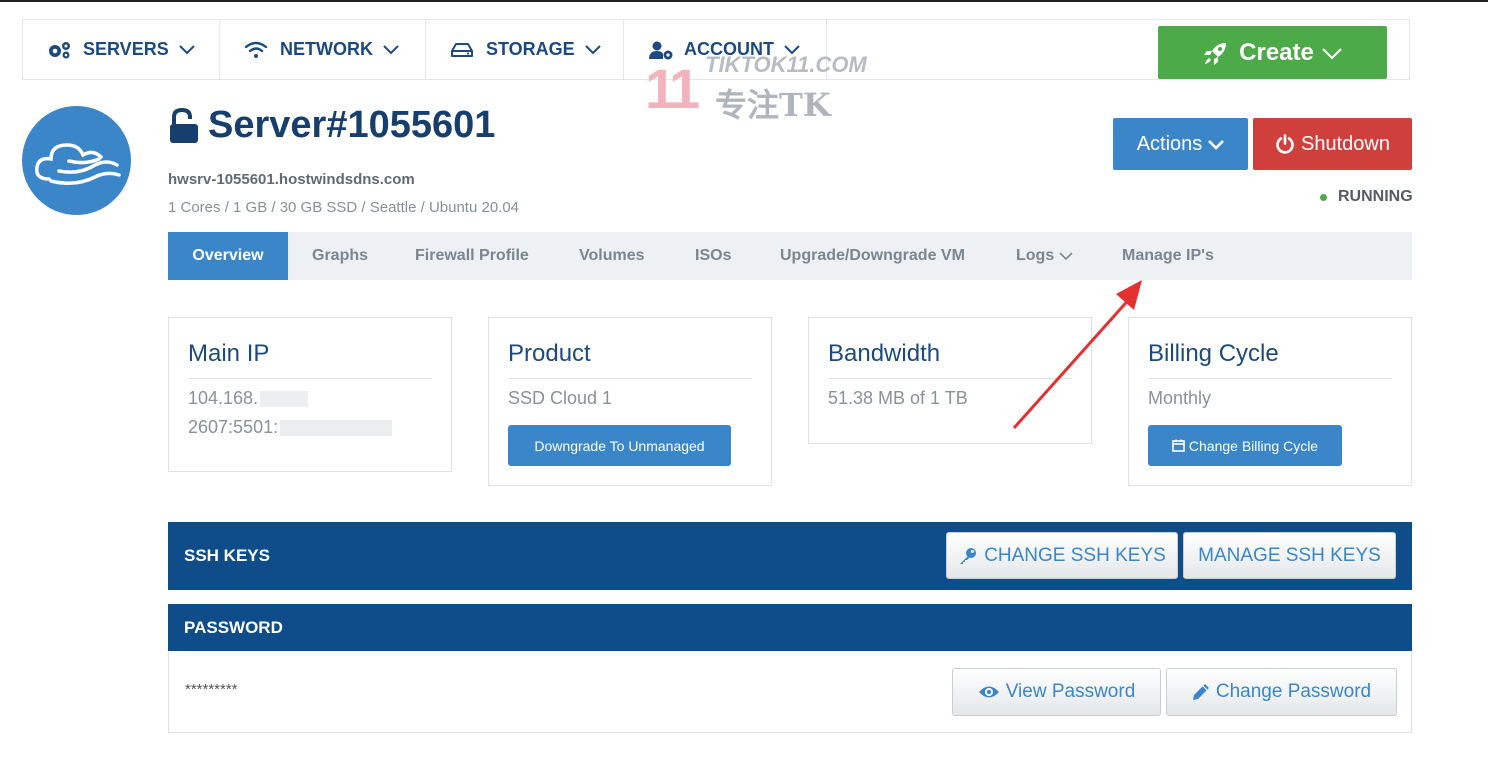 The height and width of the screenshot is (764, 1488). Describe the element at coordinates (60, 50) in the screenshot. I see `gears-icon` at that location.